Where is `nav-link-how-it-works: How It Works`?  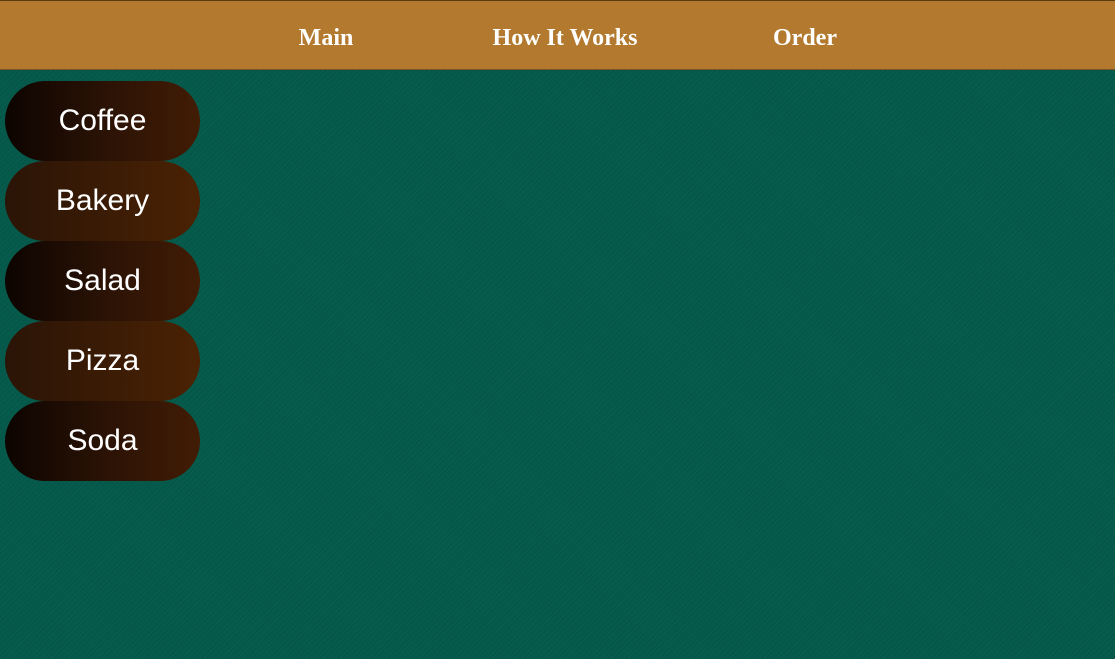
nav-link-how-it-works: How It Works is located at coordinates (565, 38).